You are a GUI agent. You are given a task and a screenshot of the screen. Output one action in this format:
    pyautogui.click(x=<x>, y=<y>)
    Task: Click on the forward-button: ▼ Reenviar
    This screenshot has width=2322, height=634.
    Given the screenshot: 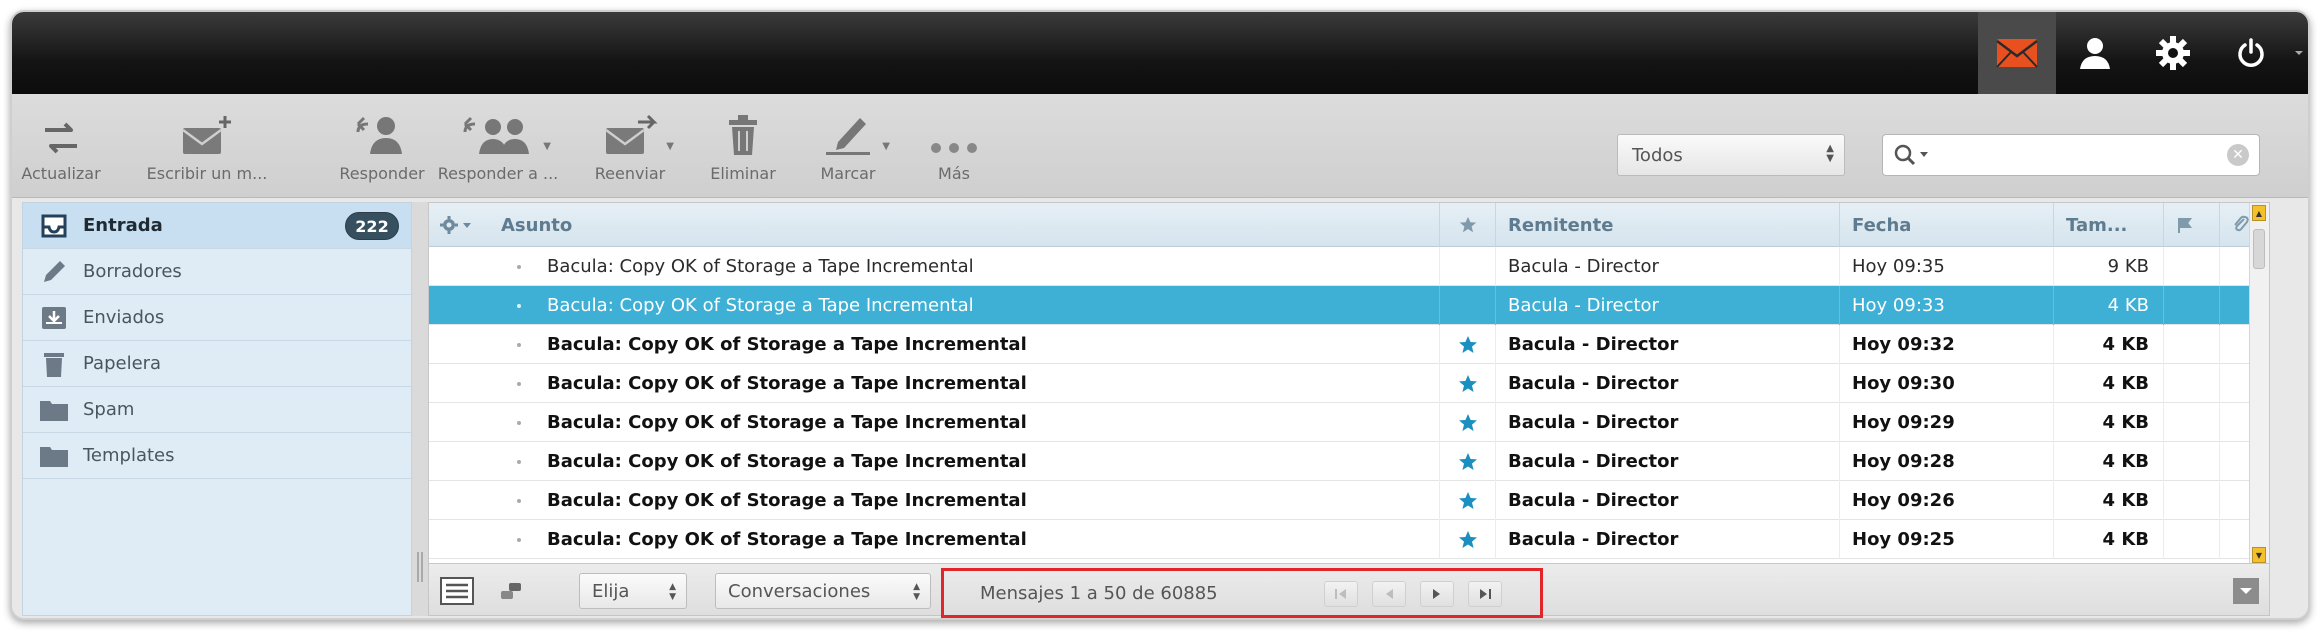 What is the action you would take?
    pyautogui.click(x=631, y=148)
    